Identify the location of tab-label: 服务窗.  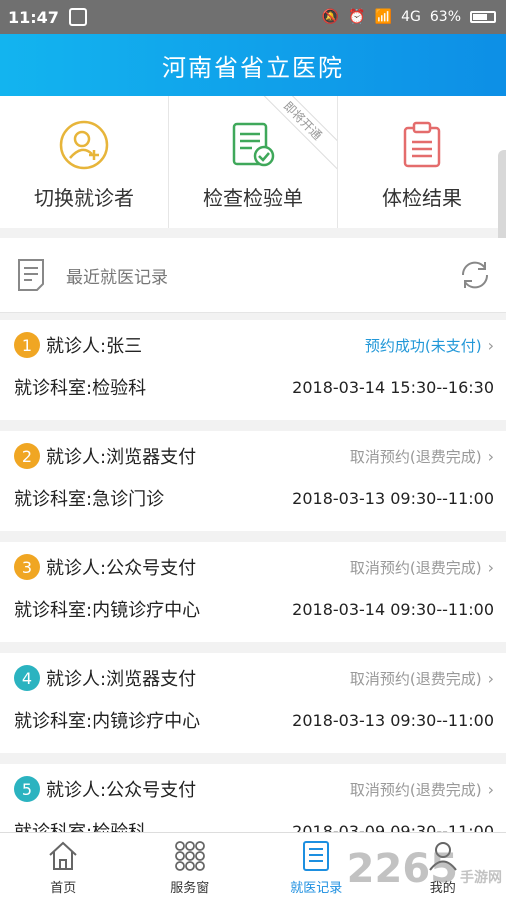
(189, 886).